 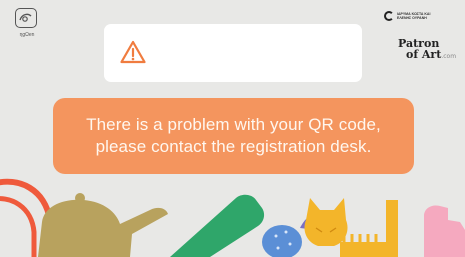 I want to click on warning-triangle-icon, so click(x=133, y=52).